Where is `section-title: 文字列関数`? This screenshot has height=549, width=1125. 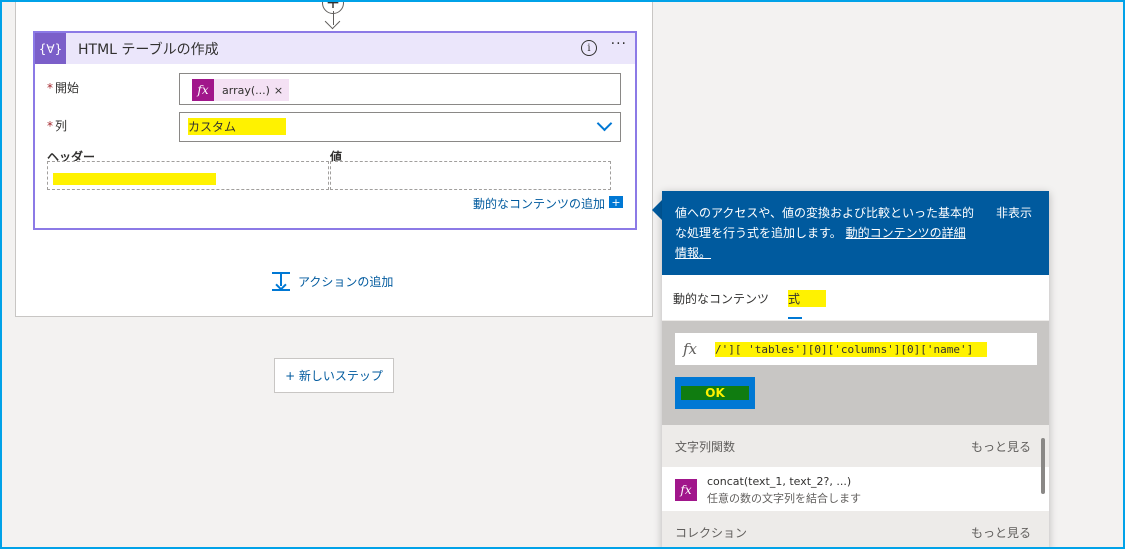
section-title: 文字列関数 is located at coordinates (705, 447).